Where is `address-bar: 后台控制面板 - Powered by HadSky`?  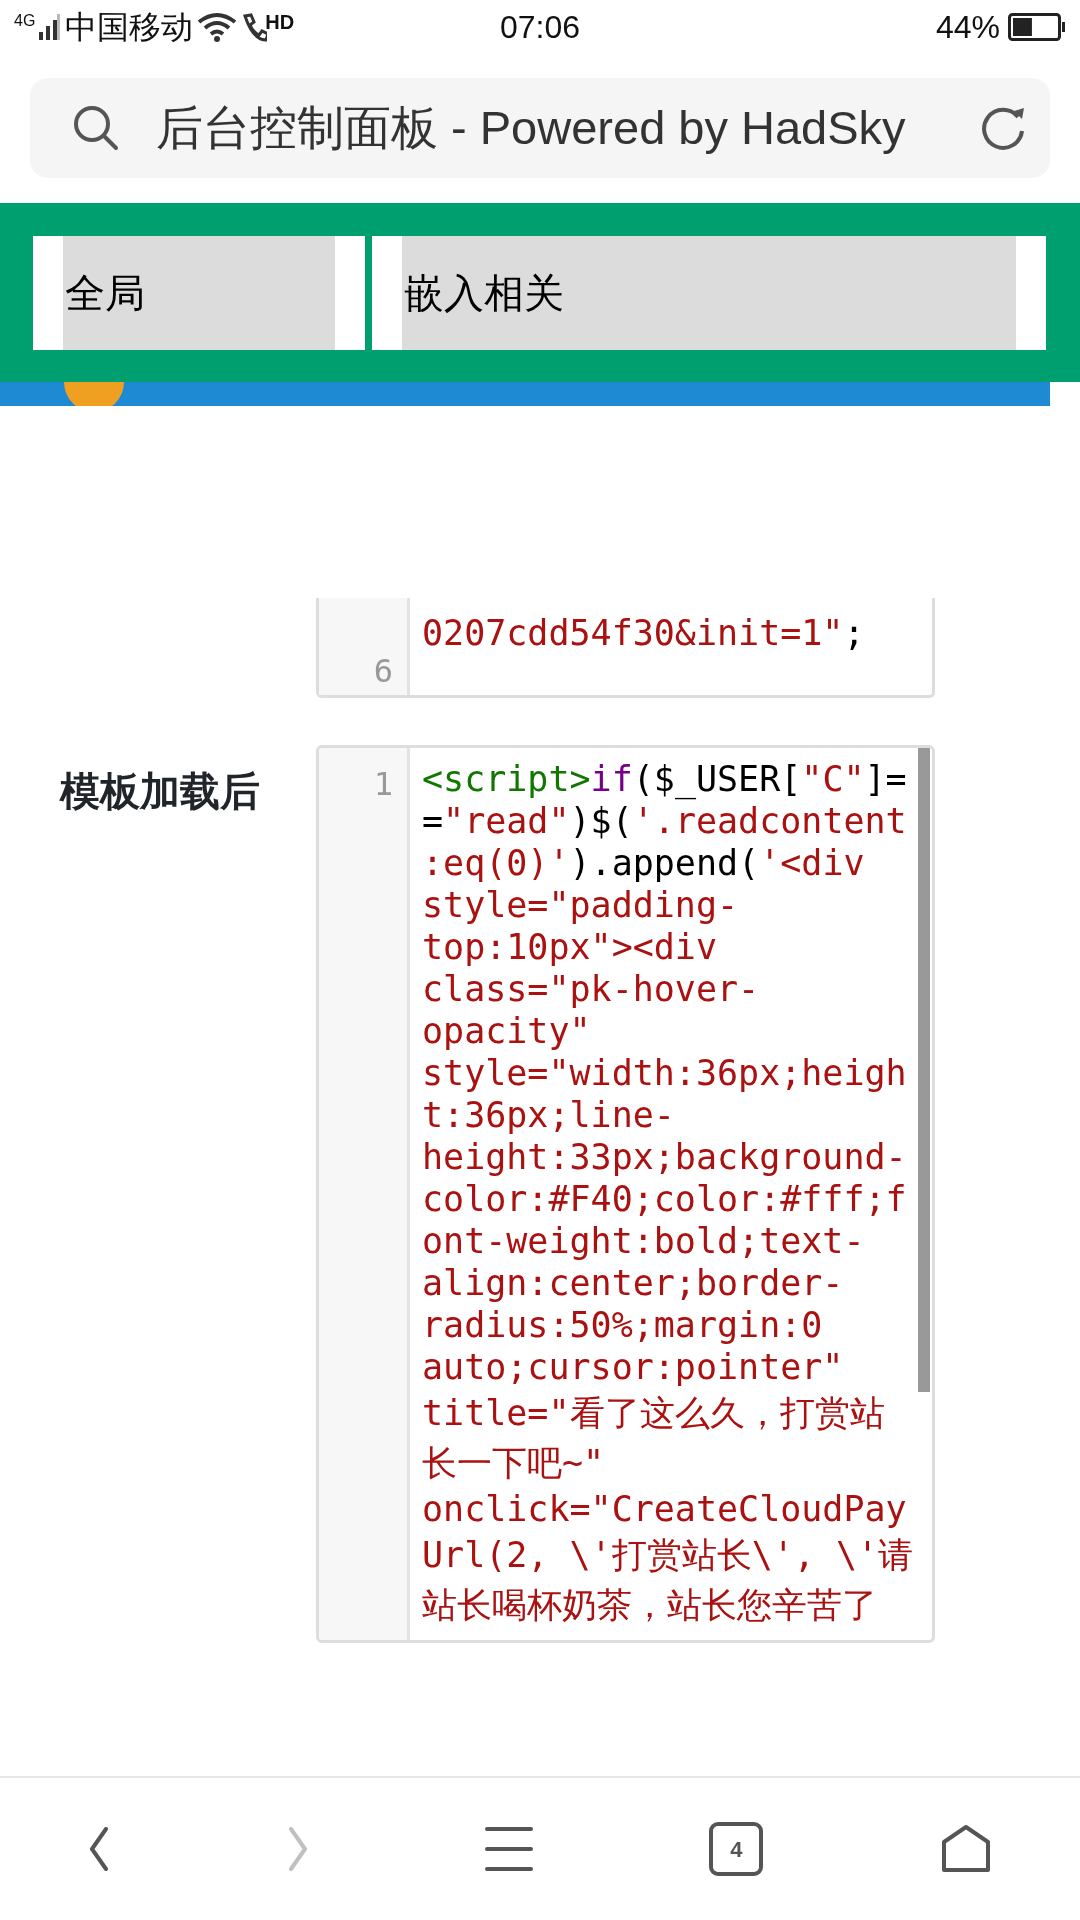
address-bar: 后台控制面板 - Powered by HadSky is located at coordinates (540, 128).